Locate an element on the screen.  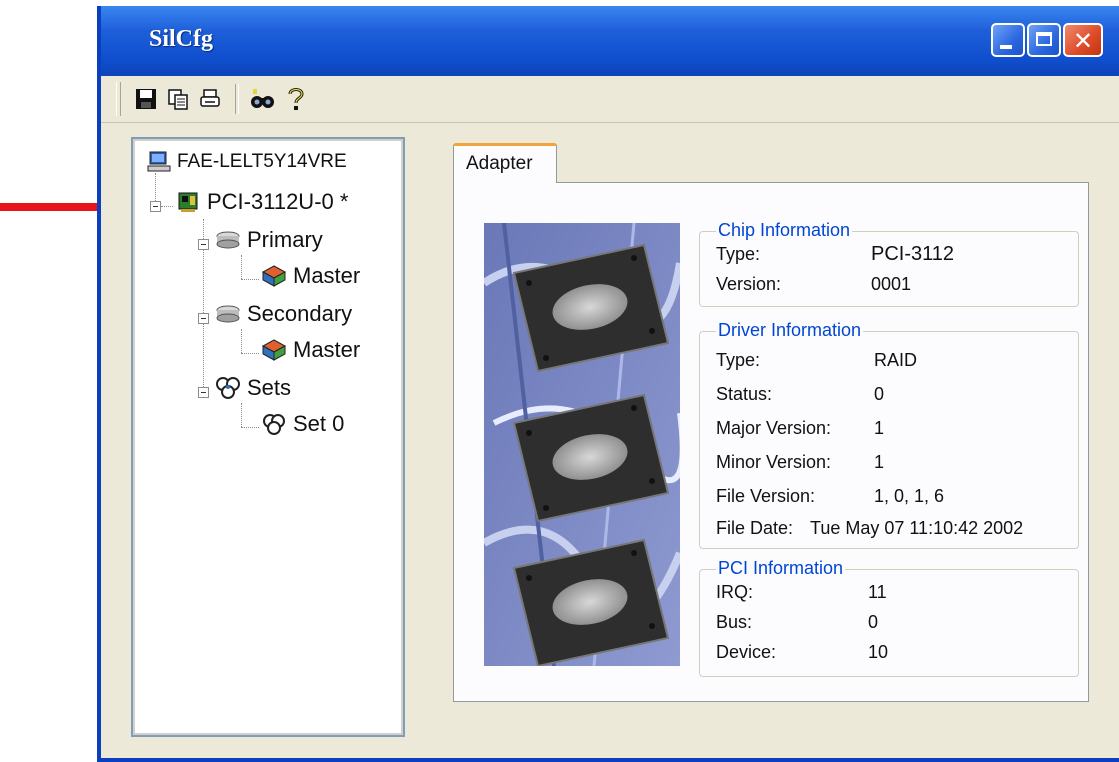
tree-item-primary-master: Master is located at coordinates (310, 276).